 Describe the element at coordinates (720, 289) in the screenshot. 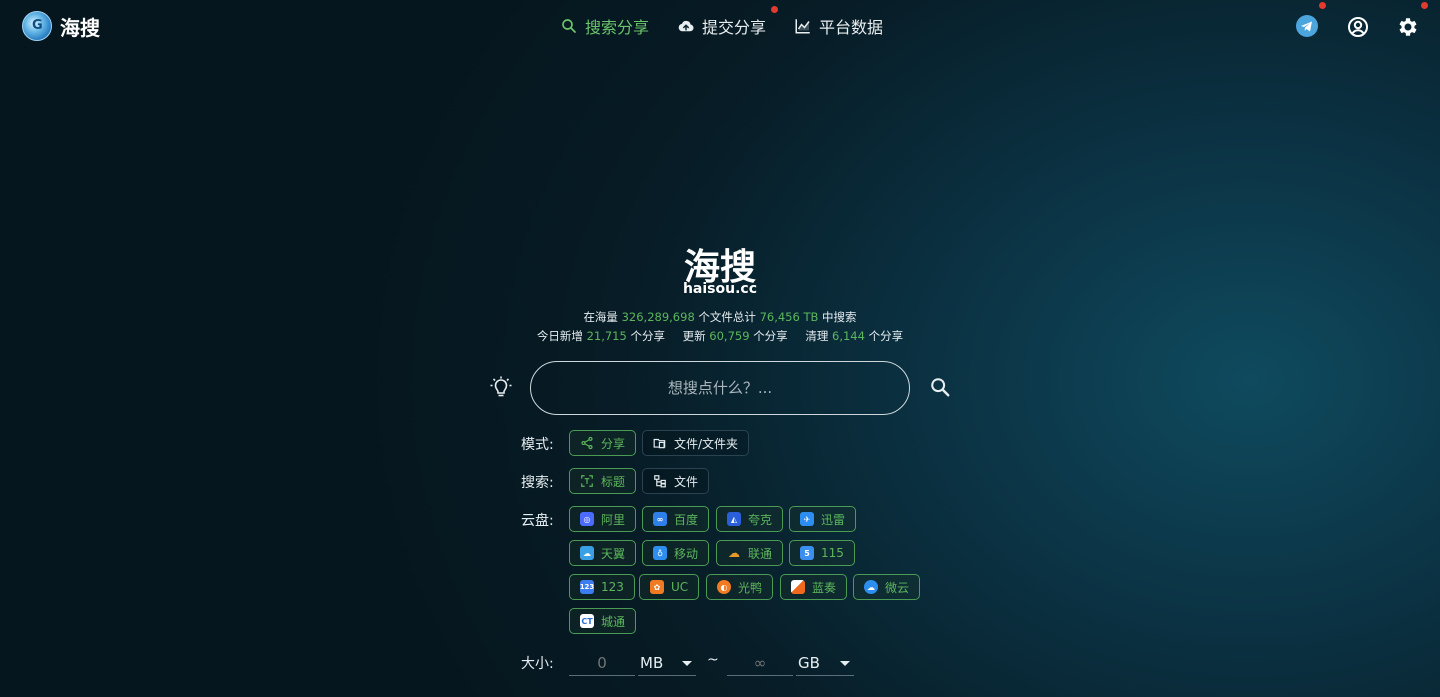

I see `site-domain: haisou.cc` at that location.